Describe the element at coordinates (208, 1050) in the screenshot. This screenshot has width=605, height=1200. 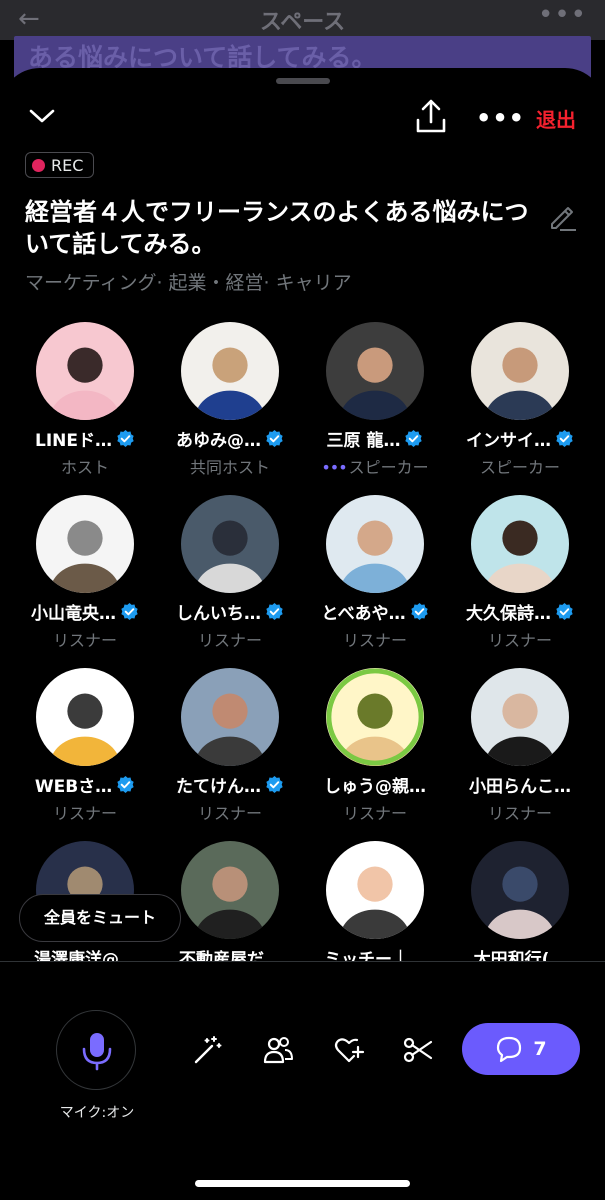
I see `magic-wand-icon` at that location.